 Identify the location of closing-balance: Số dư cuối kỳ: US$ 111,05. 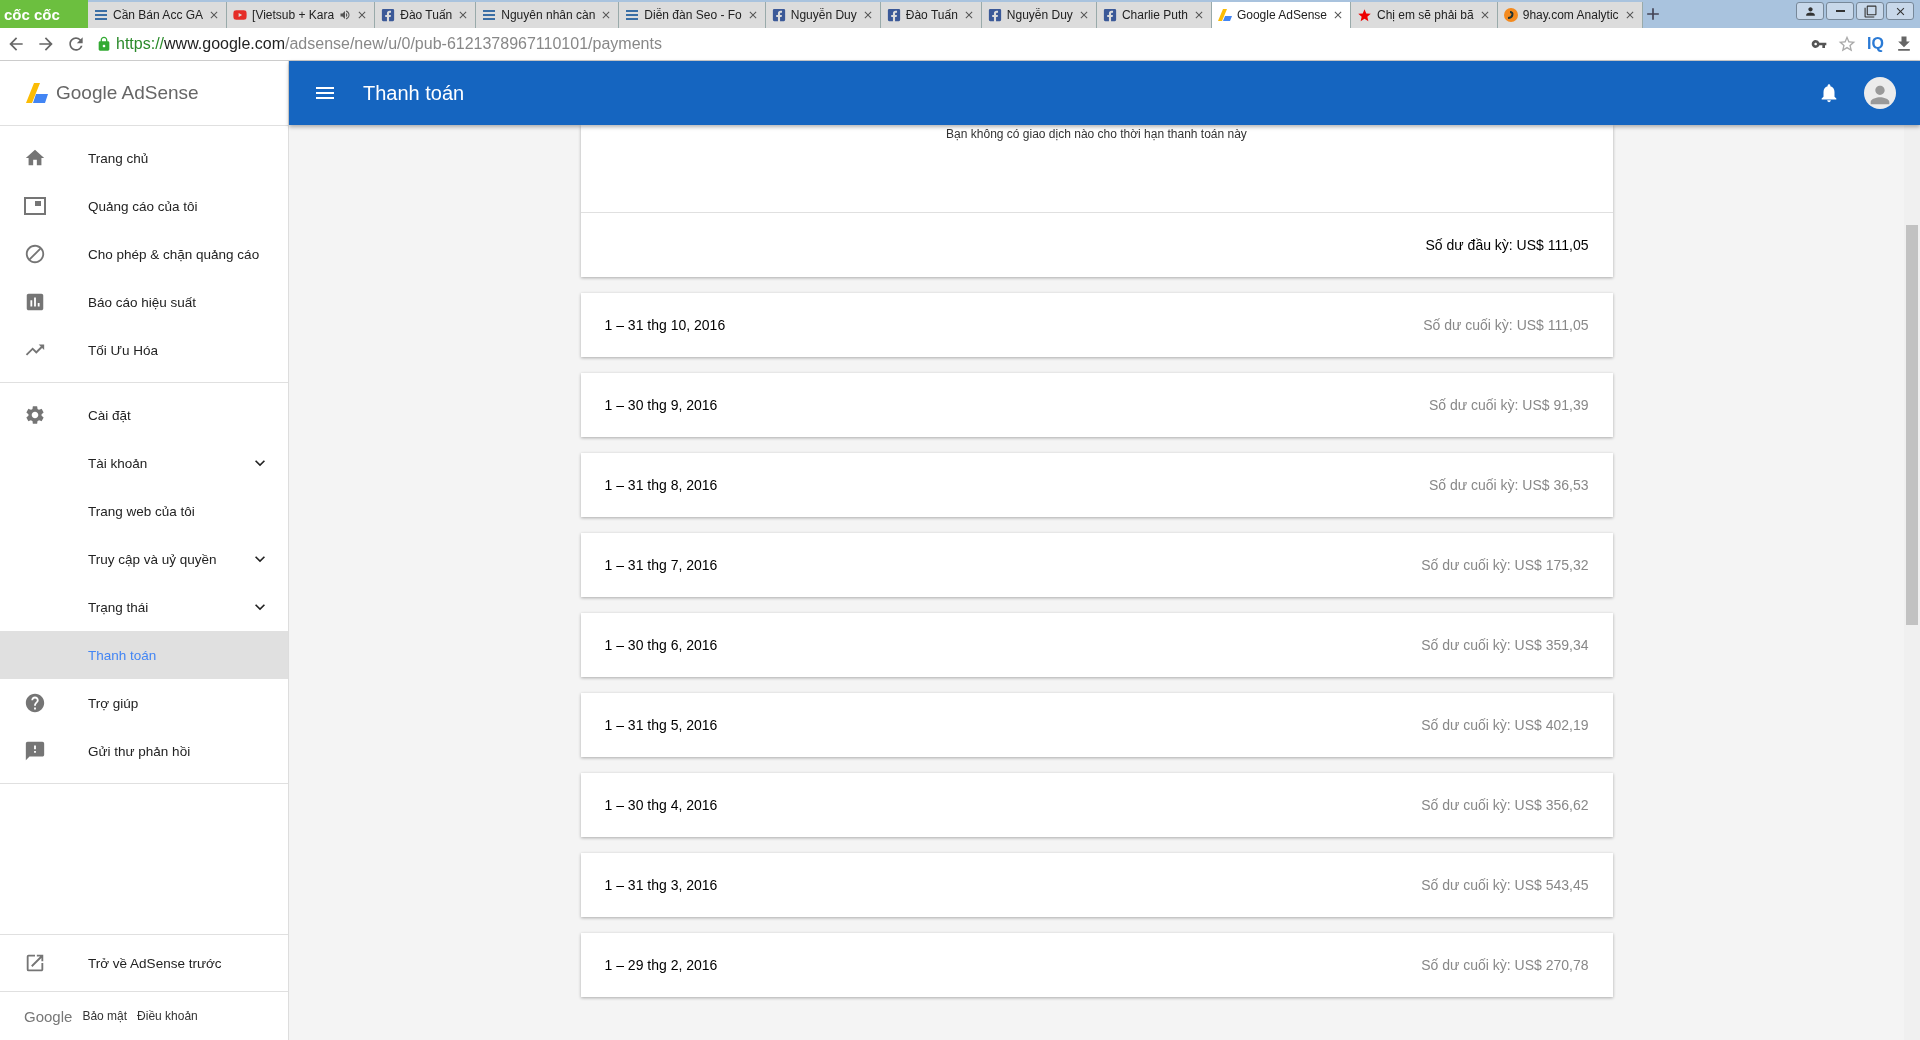
(1506, 325).